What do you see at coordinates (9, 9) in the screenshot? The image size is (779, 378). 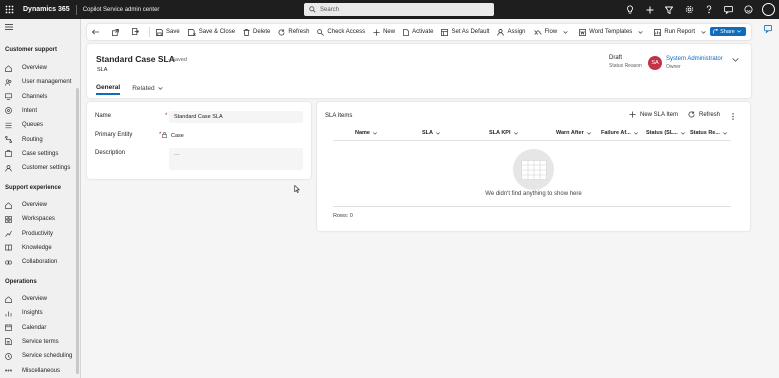 I see `app-launcher-icon` at bounding box center [9, 9].